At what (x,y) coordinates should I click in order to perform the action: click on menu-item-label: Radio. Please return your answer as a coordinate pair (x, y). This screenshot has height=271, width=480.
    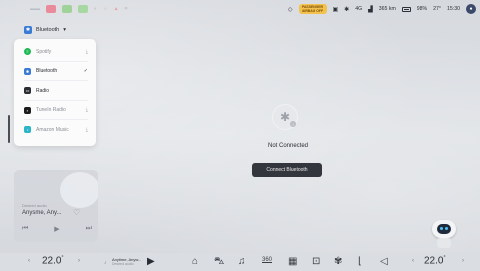
    Looking at the image, I should click on (43, 90).